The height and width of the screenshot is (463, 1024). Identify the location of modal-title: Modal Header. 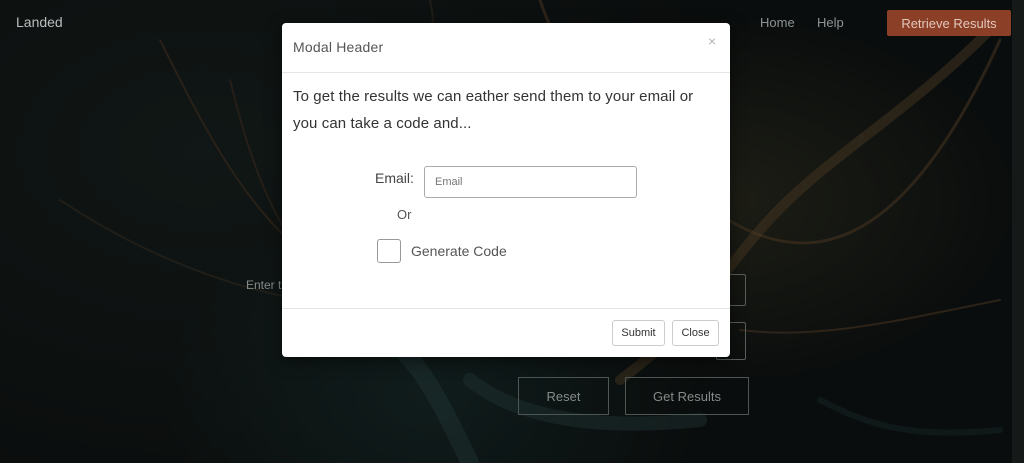
(338, 47).